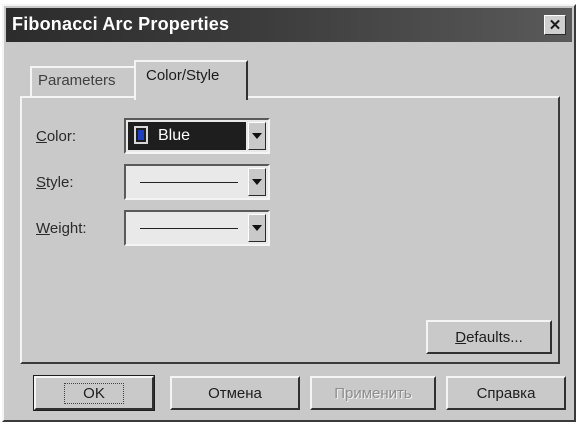 The height and width of the screenshot is (426, 581). What do you see at coordinates (77, 80) in the screenshot?
I see `tab-parameters-label: Parameters` at bounding box center [77, 80].